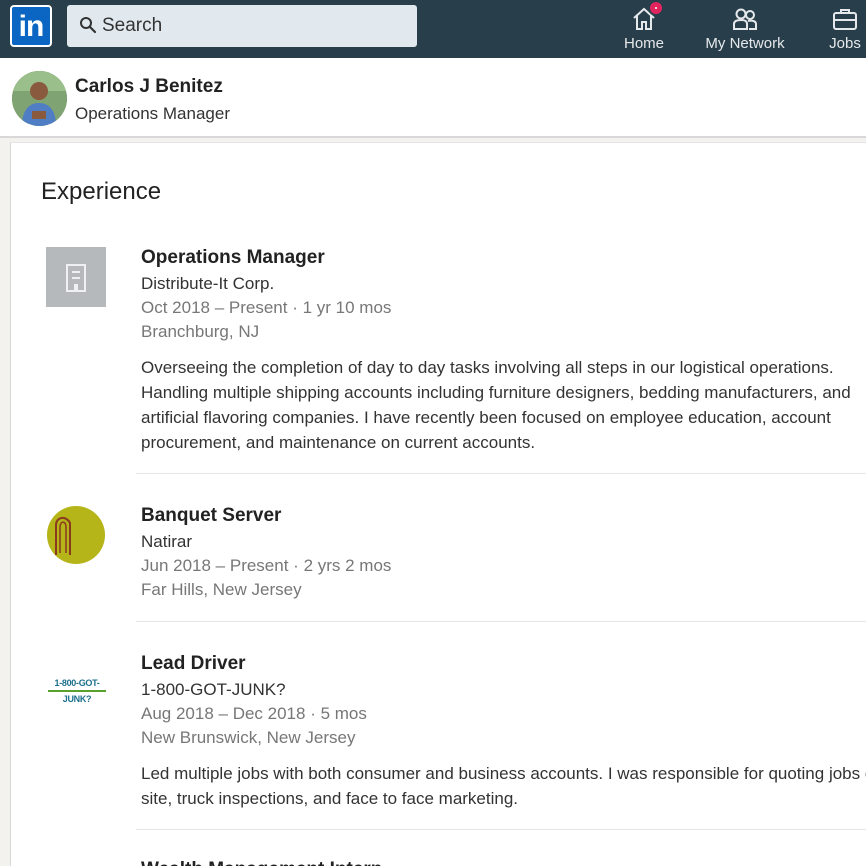 The image size is (866, 866). I want to click on job-location: Branchburg, NJ, so click(200, 331).